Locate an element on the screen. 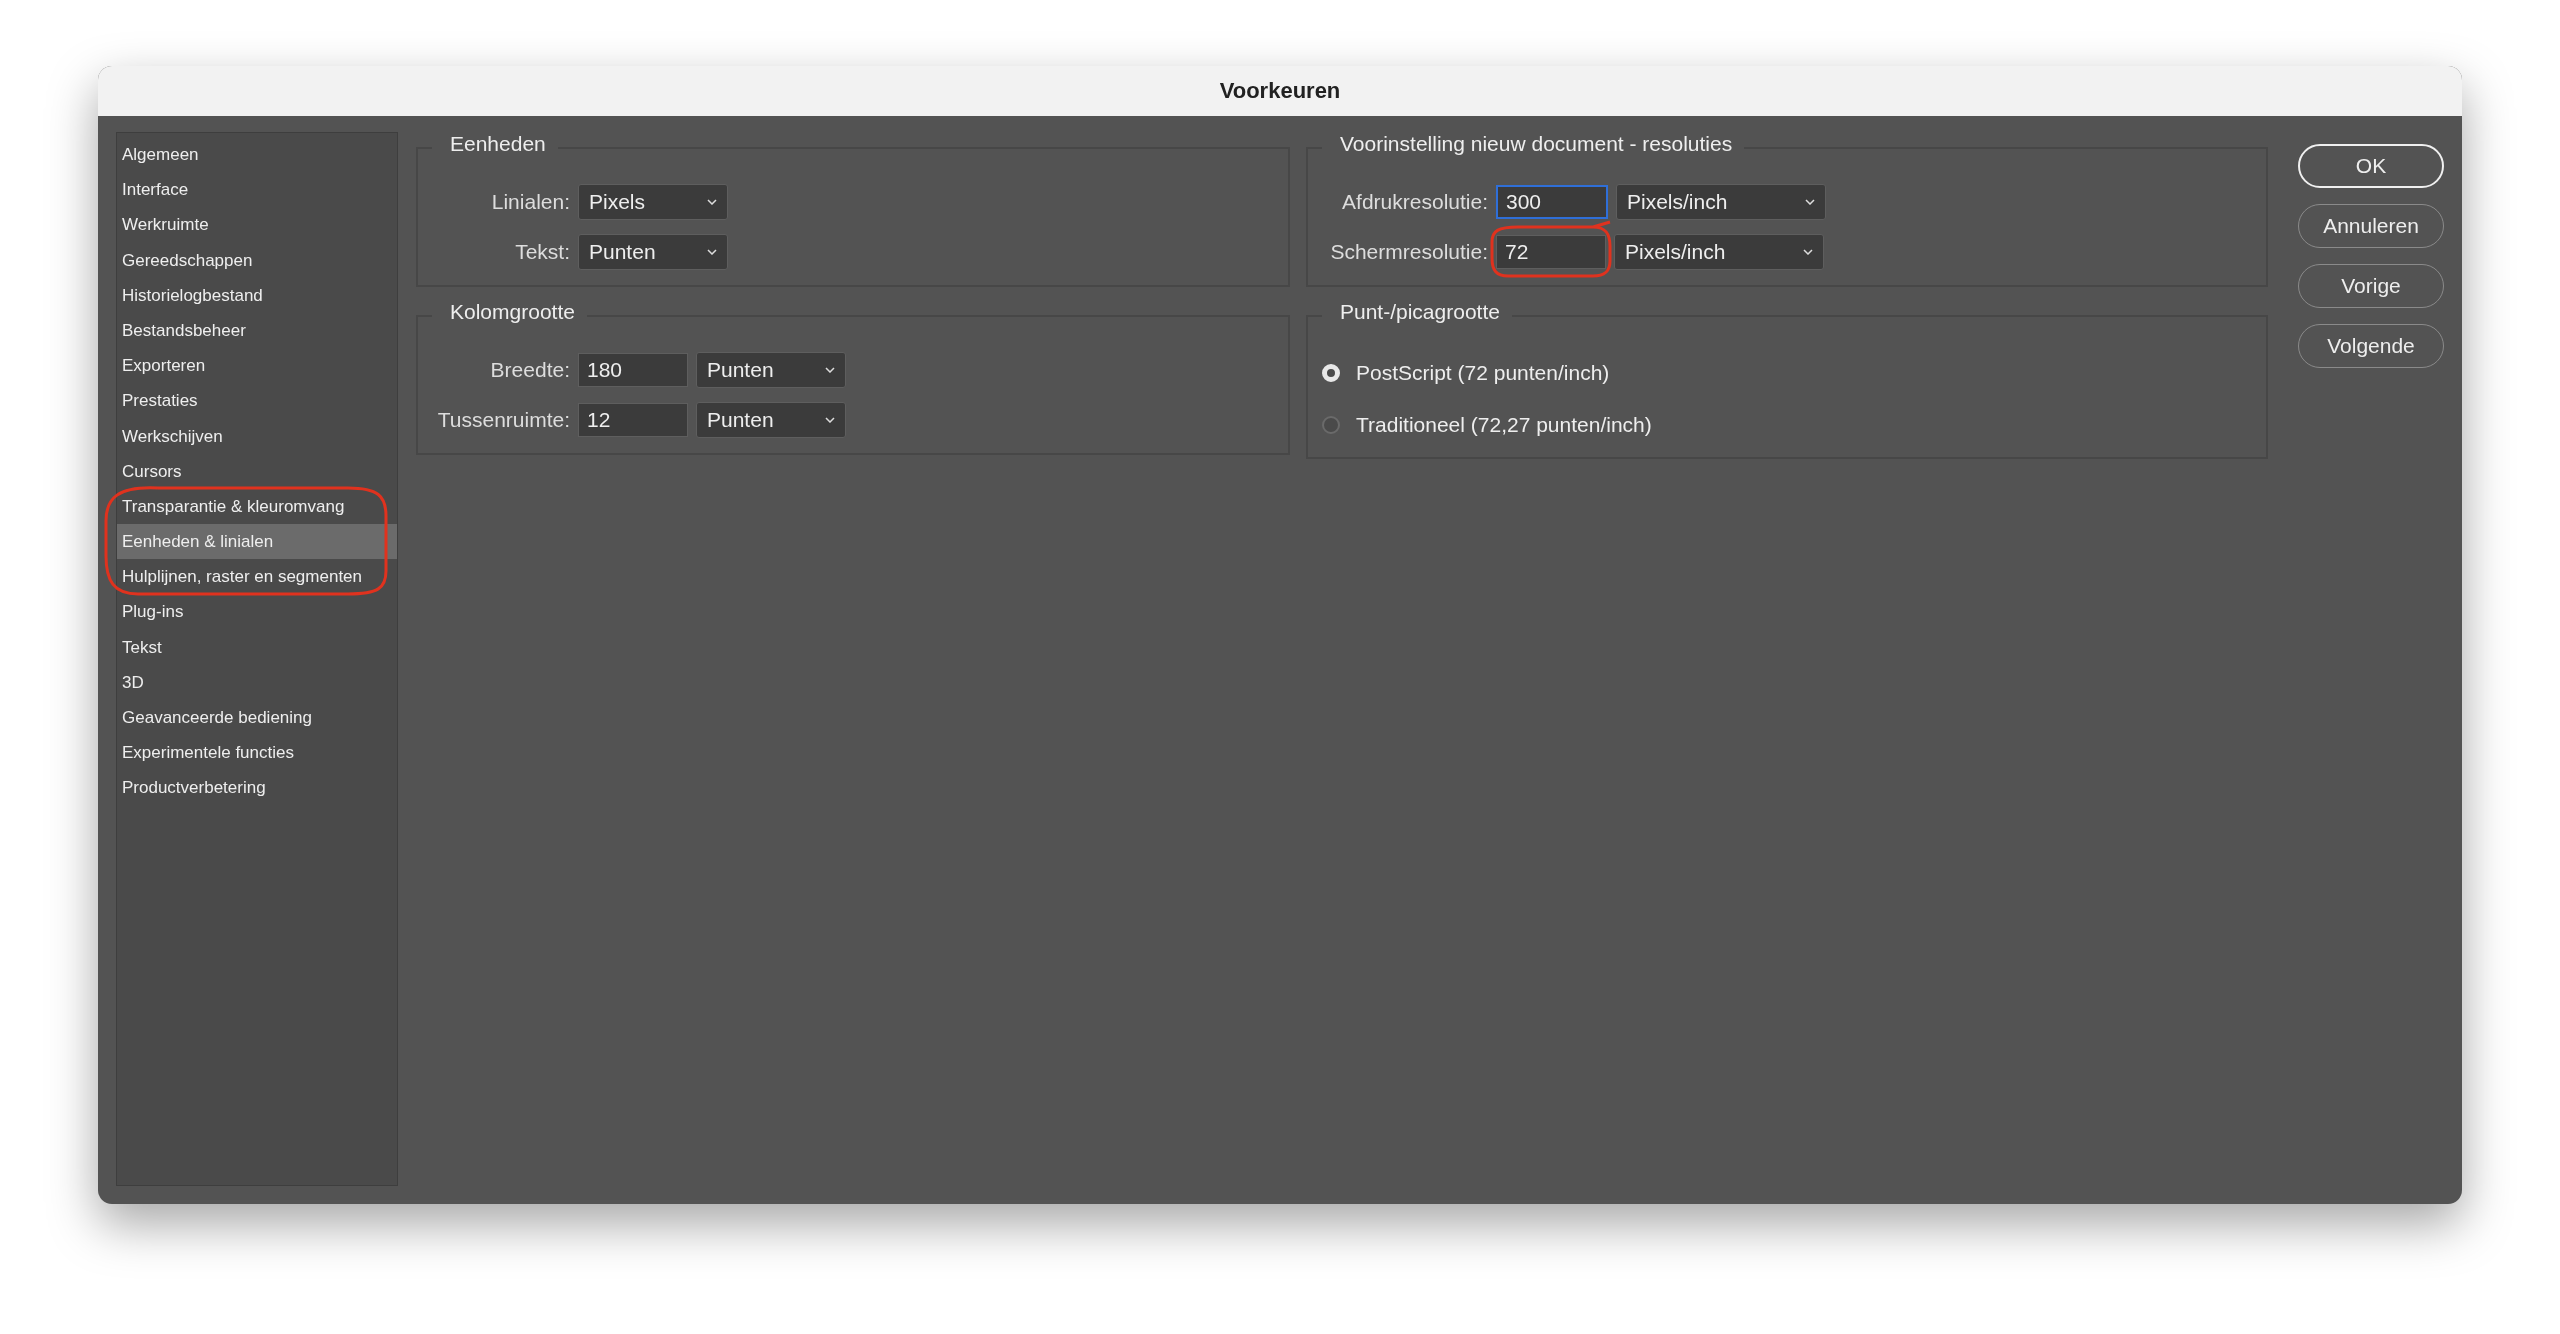  sidebar-item: Bestandsbeheer is located at coordinates (257, 330).